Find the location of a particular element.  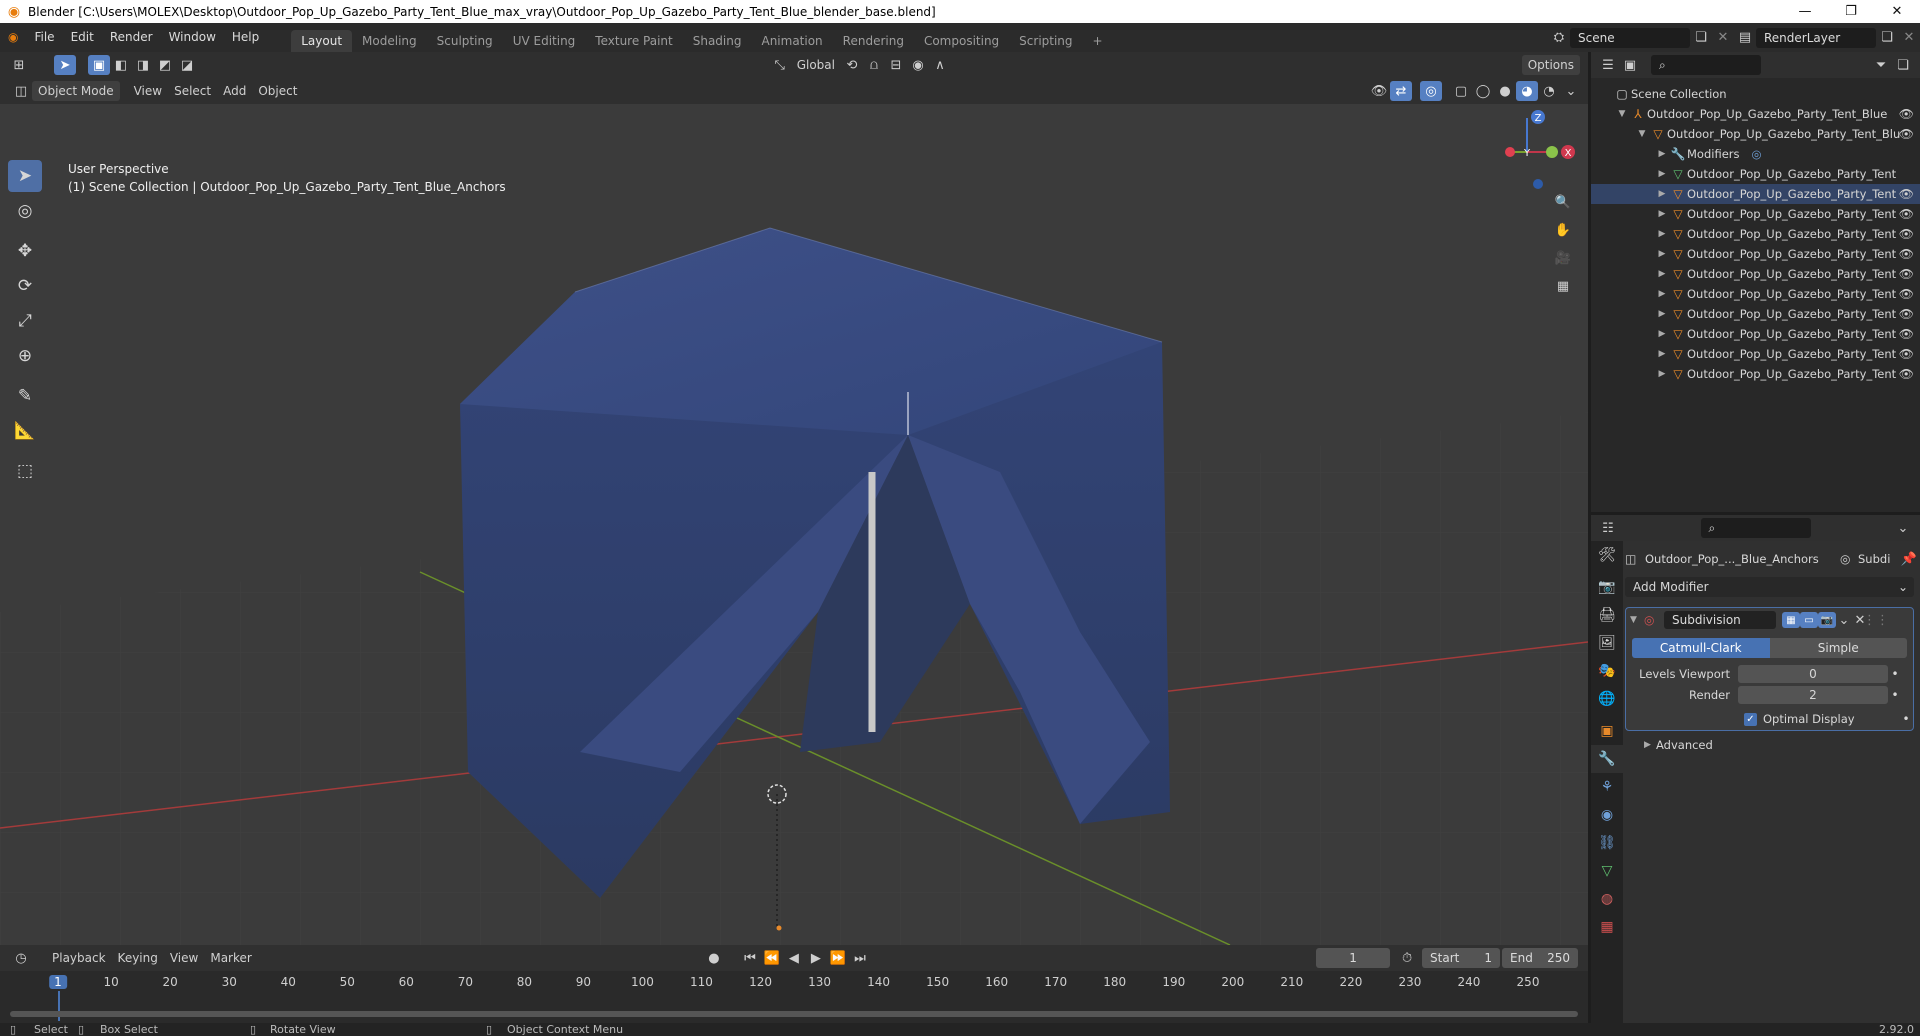

pan-hand-icon: ✋ is located at coordinates (1563, 230).